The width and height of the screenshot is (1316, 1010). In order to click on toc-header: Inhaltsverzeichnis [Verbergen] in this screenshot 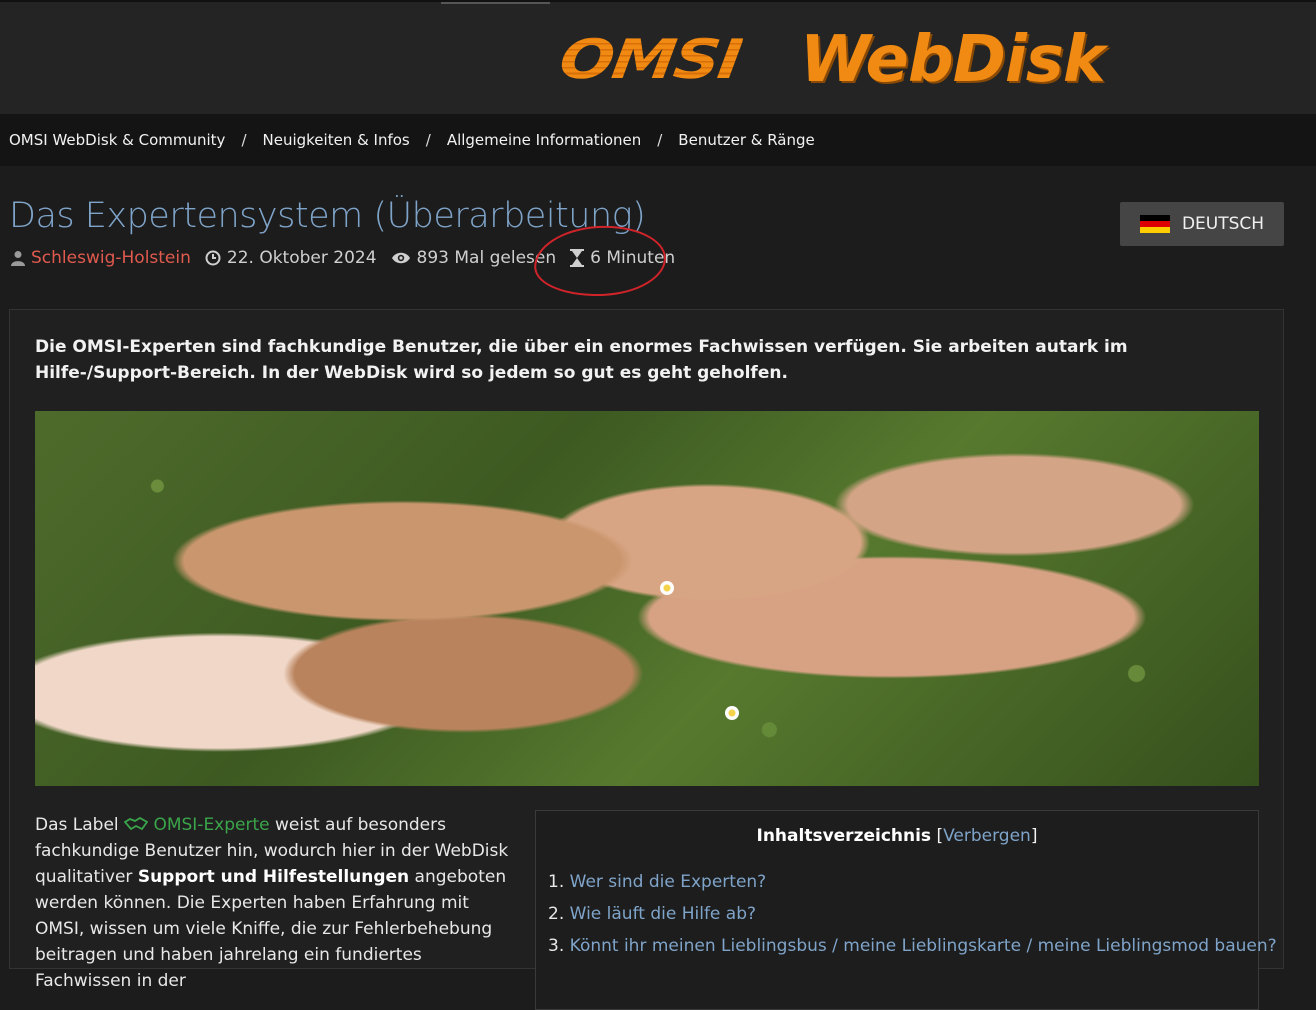, I will do `click(897, 836)`.